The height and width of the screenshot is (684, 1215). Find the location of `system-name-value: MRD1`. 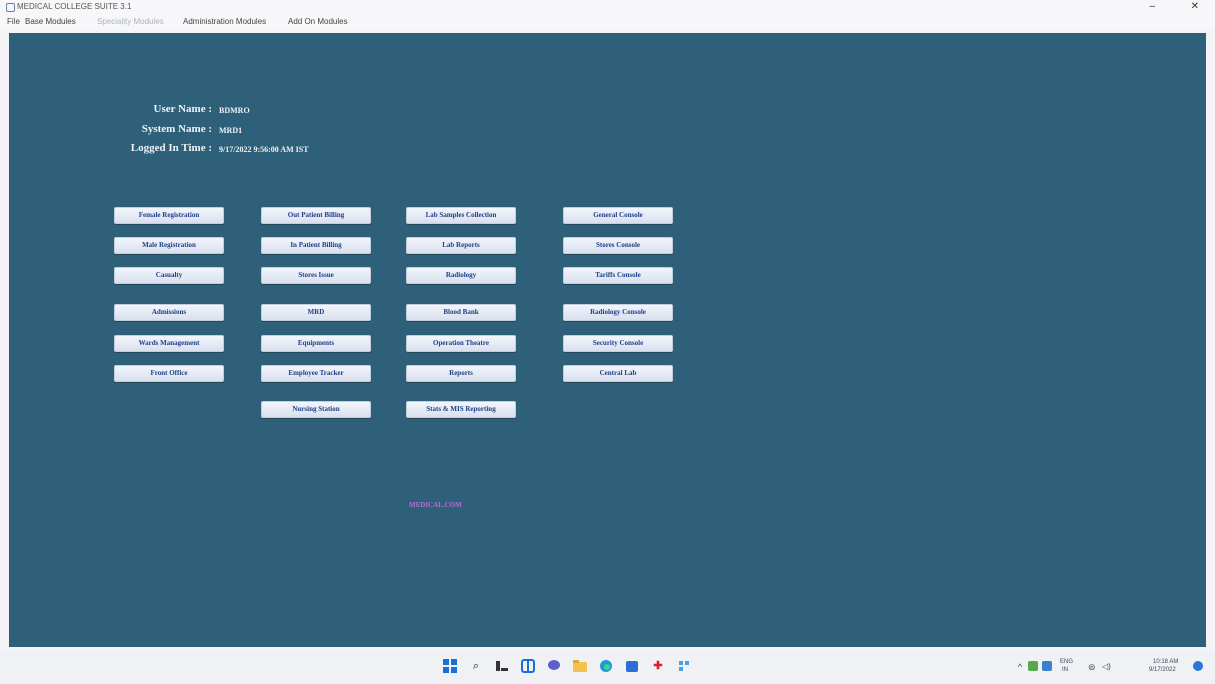

system-name-value: MRD1 is located at coordinates (231, 130).